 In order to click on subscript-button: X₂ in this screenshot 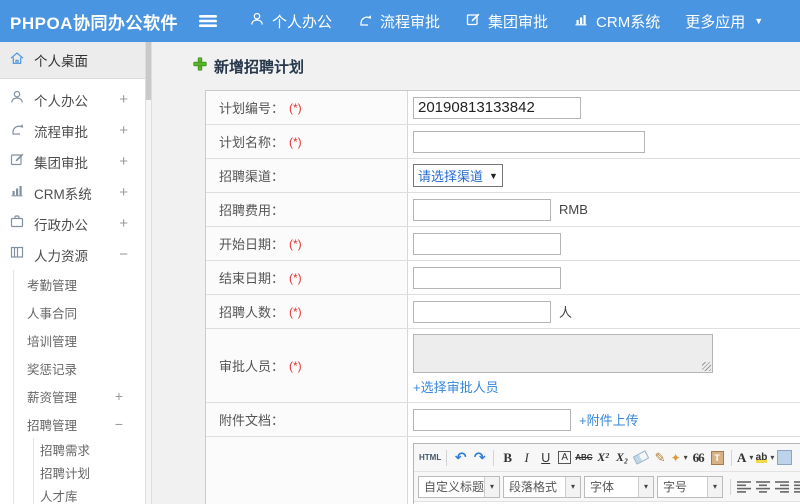, I will do `click(622, 458)`.